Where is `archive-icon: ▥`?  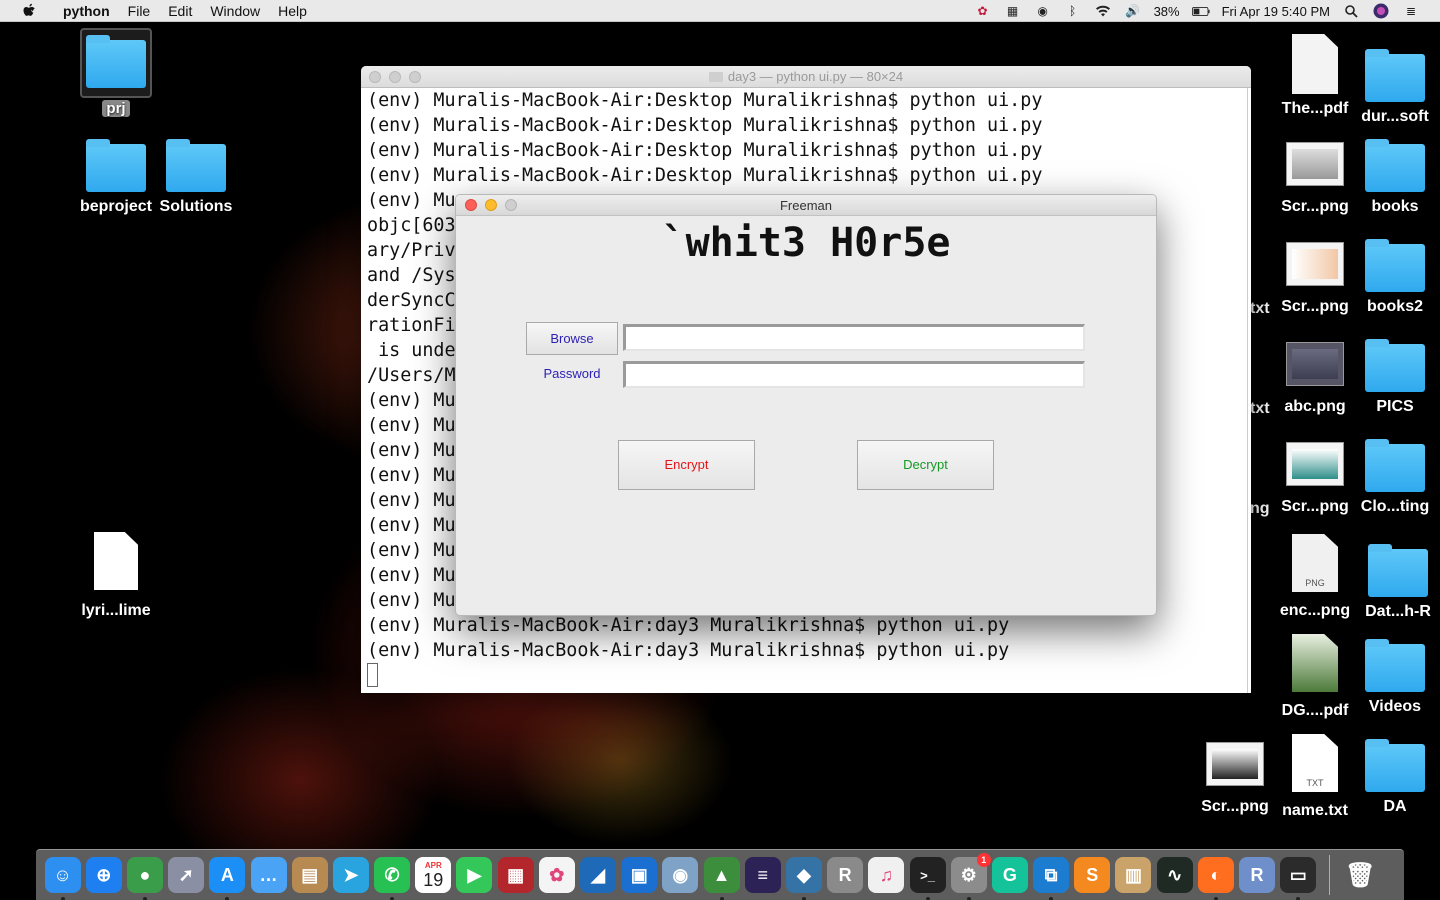 archive-icon: ▥ is located at coordinates (1133, 875).